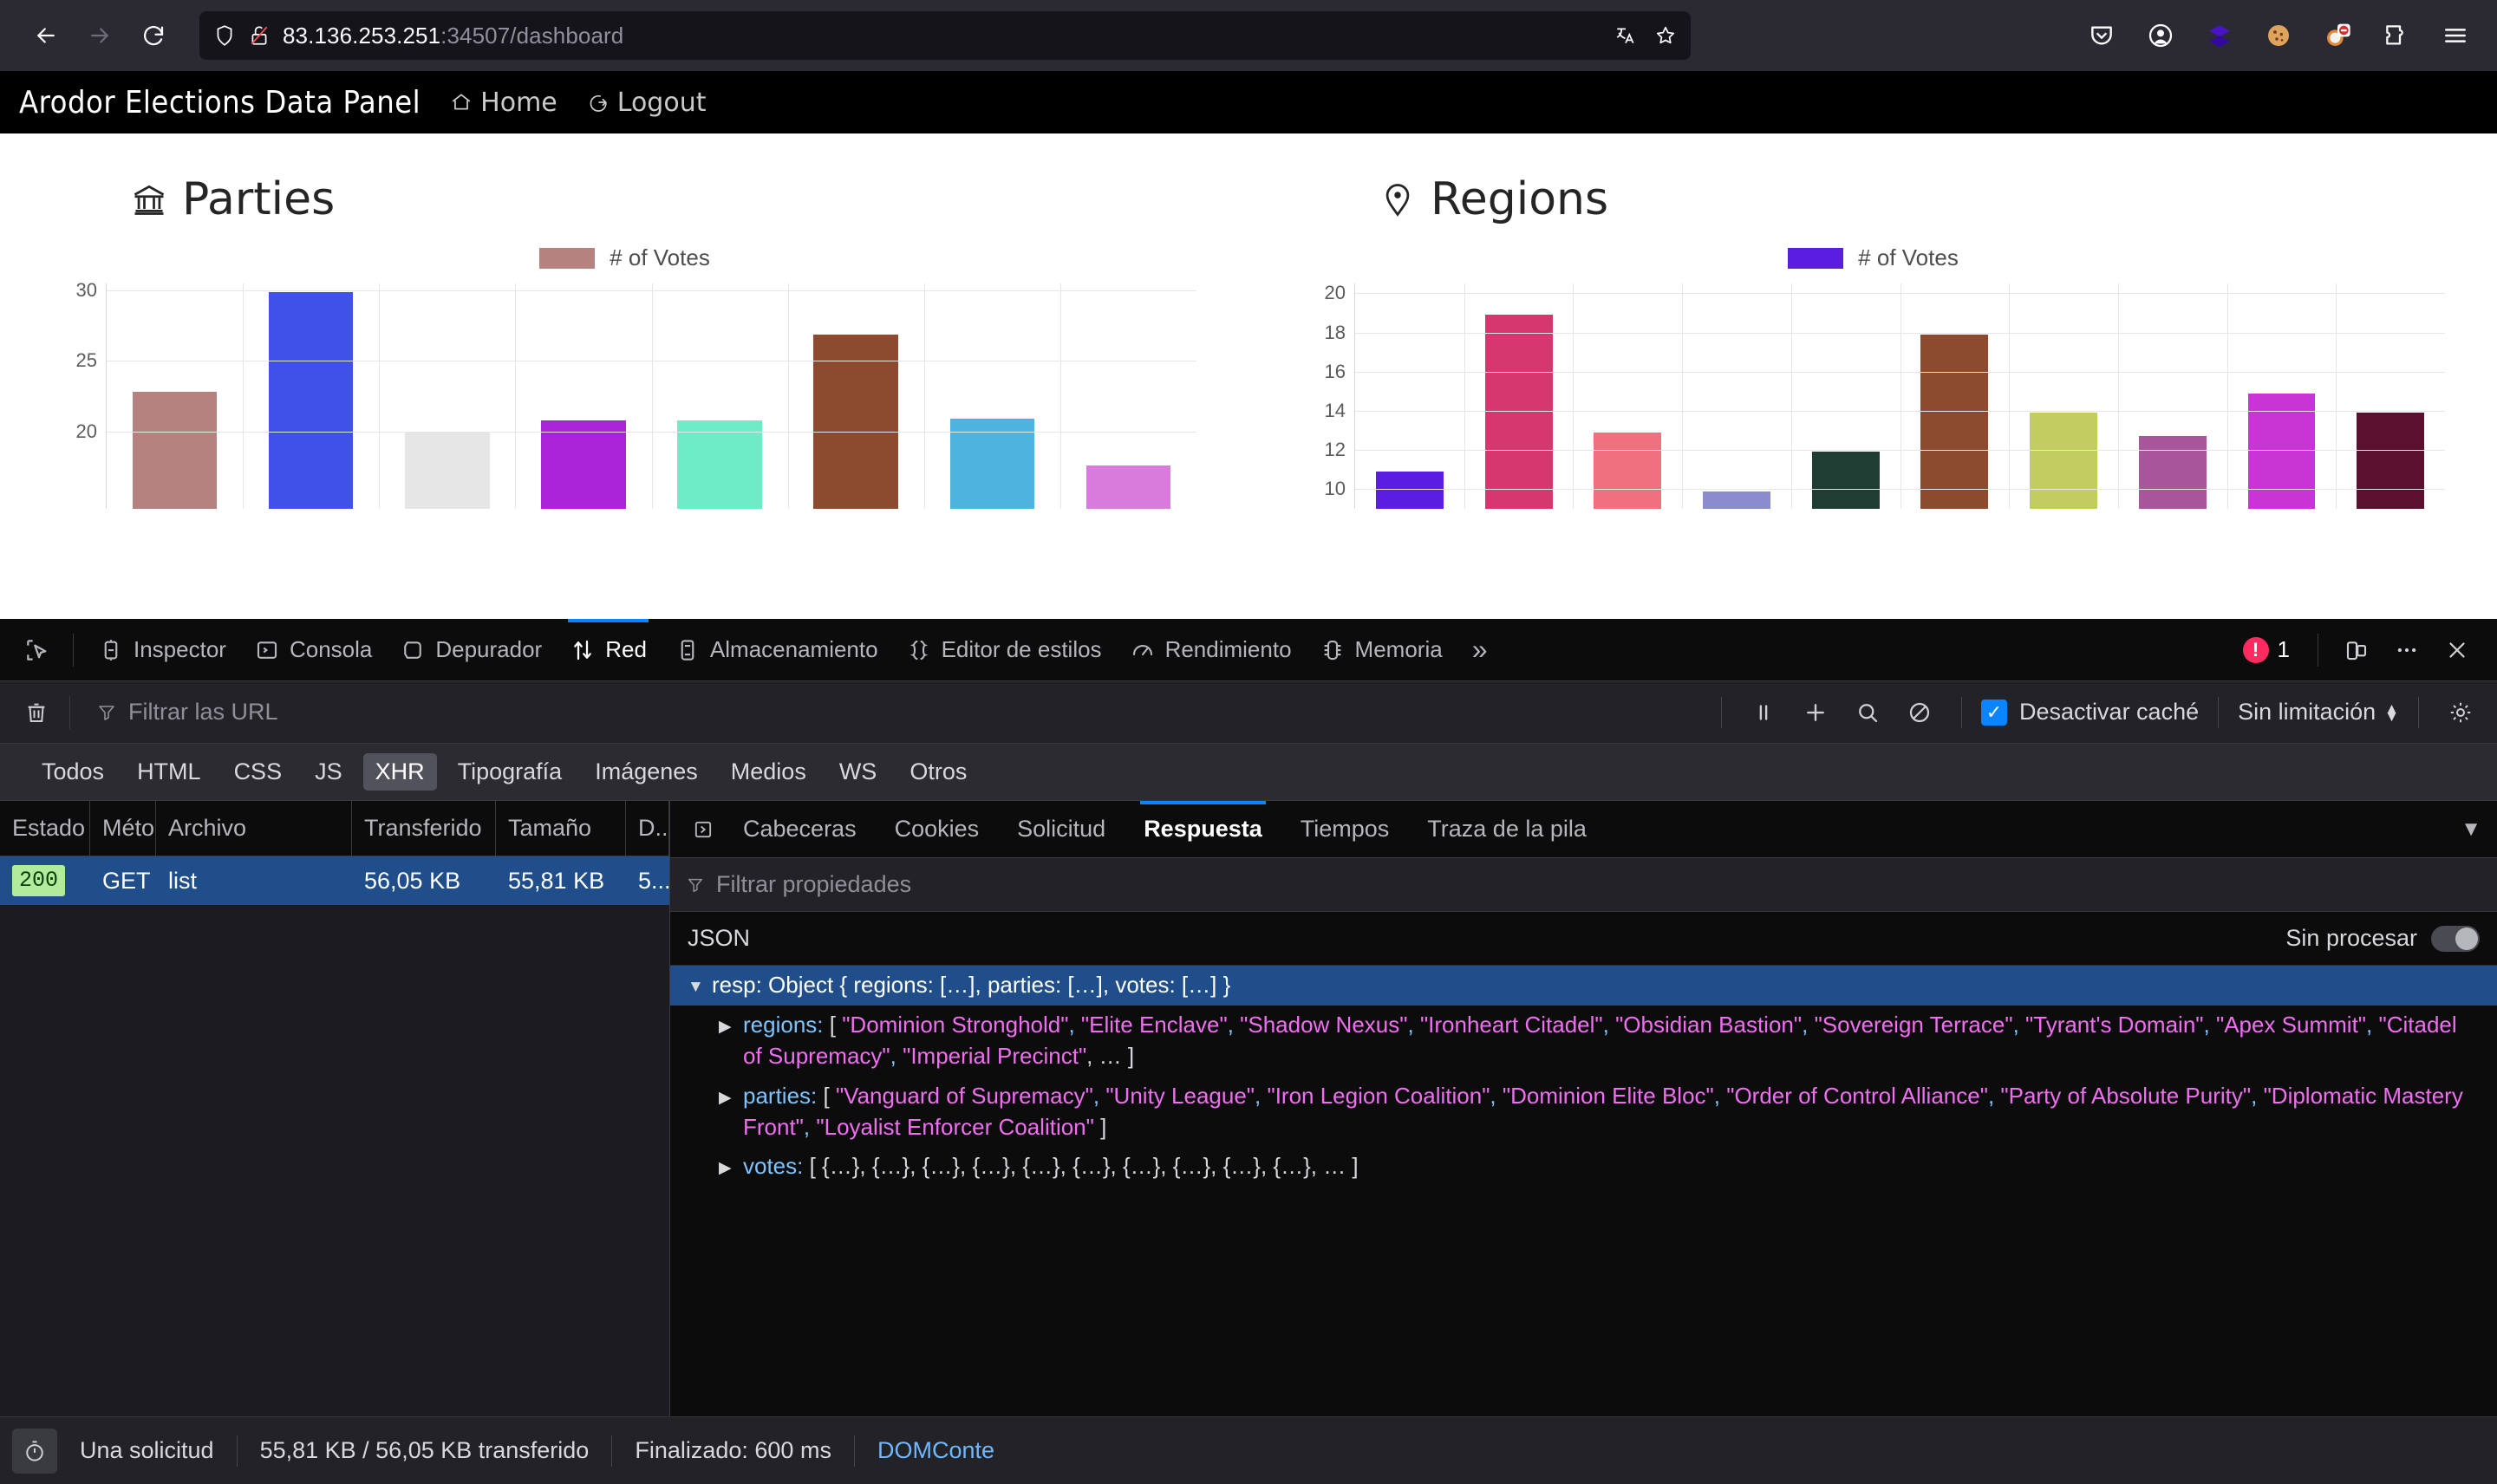 This screenshot has height=1484, width=2497. Describe the element at coordinates (945, 35) in the screenshot. I see `url-bar: 83.136.253.251:34507/dashboard` at that location.